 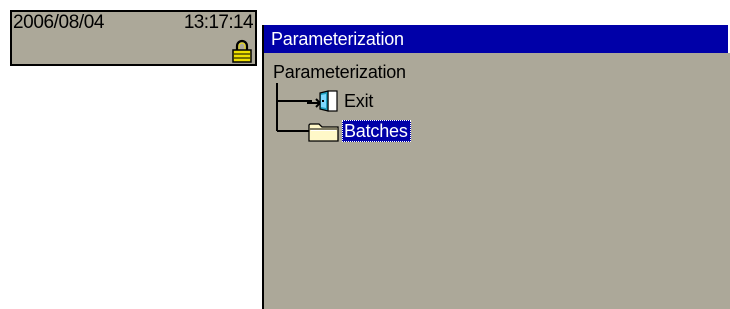 I want to click on status-time: 13:17:14, so click(x=218, y=22).